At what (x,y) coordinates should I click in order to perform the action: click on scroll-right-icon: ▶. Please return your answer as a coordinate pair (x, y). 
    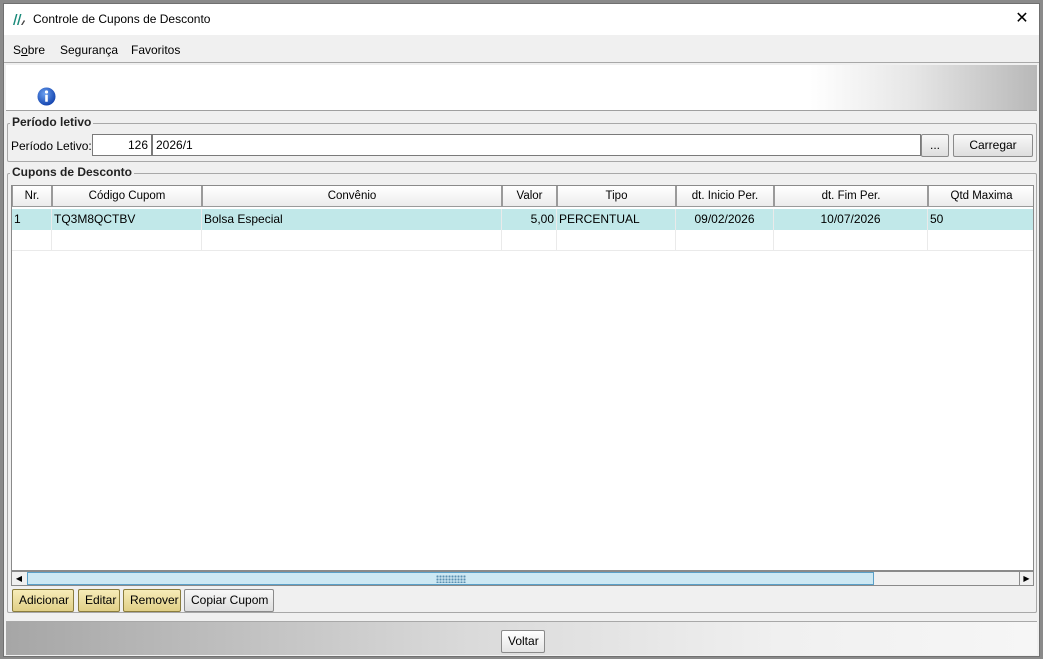
    Looking at the image, I should click on (1026, 578).